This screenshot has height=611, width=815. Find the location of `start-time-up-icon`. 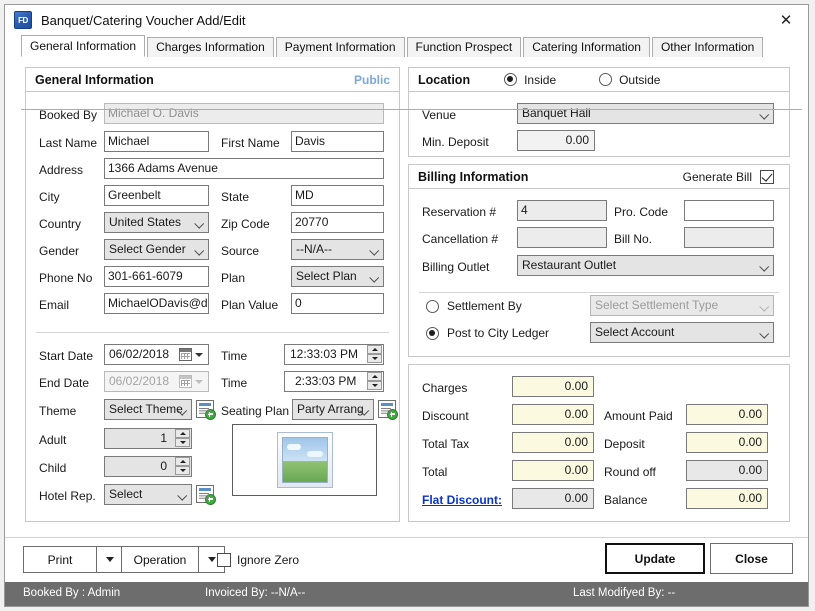

start-time-up-icon is located at coordinates (374, 349).